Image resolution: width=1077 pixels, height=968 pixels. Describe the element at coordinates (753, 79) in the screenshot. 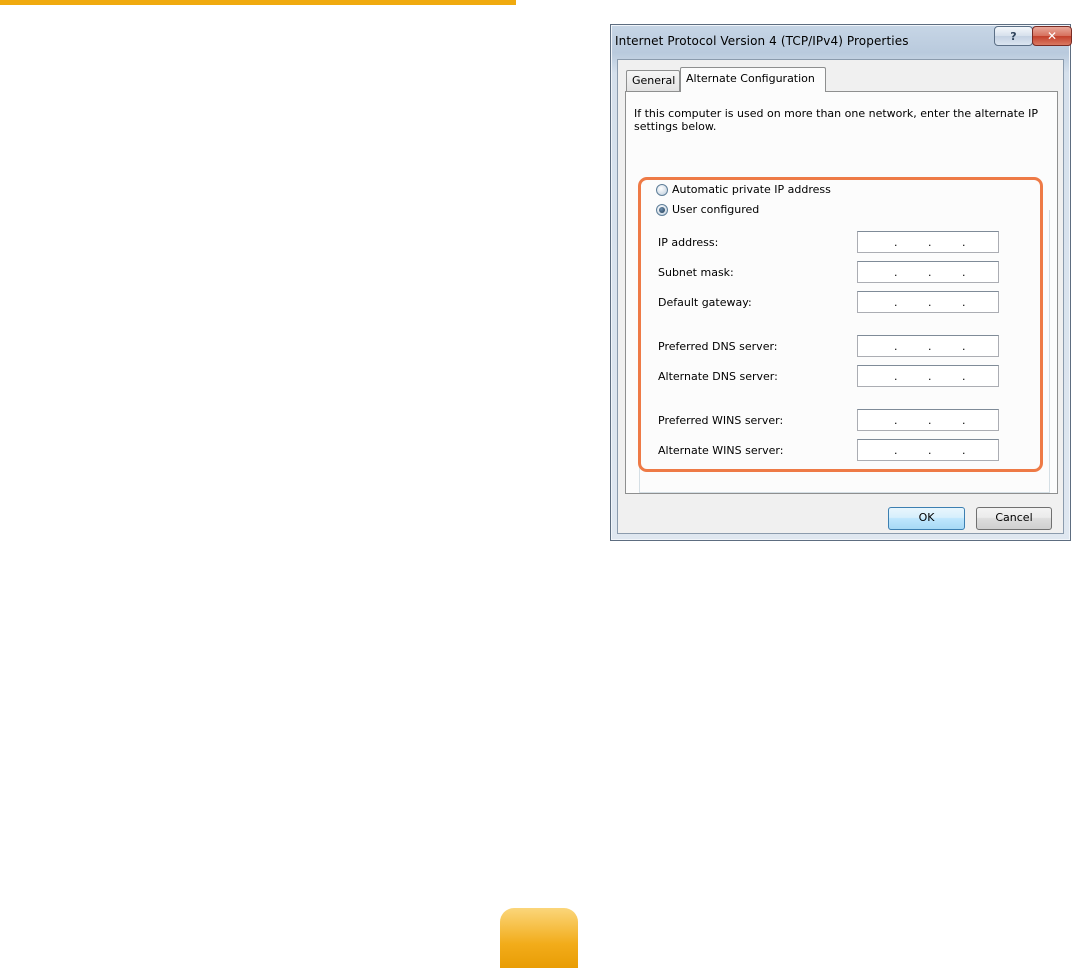

I see `tab-alternate-configuration: Alternate Configuration` at that location.